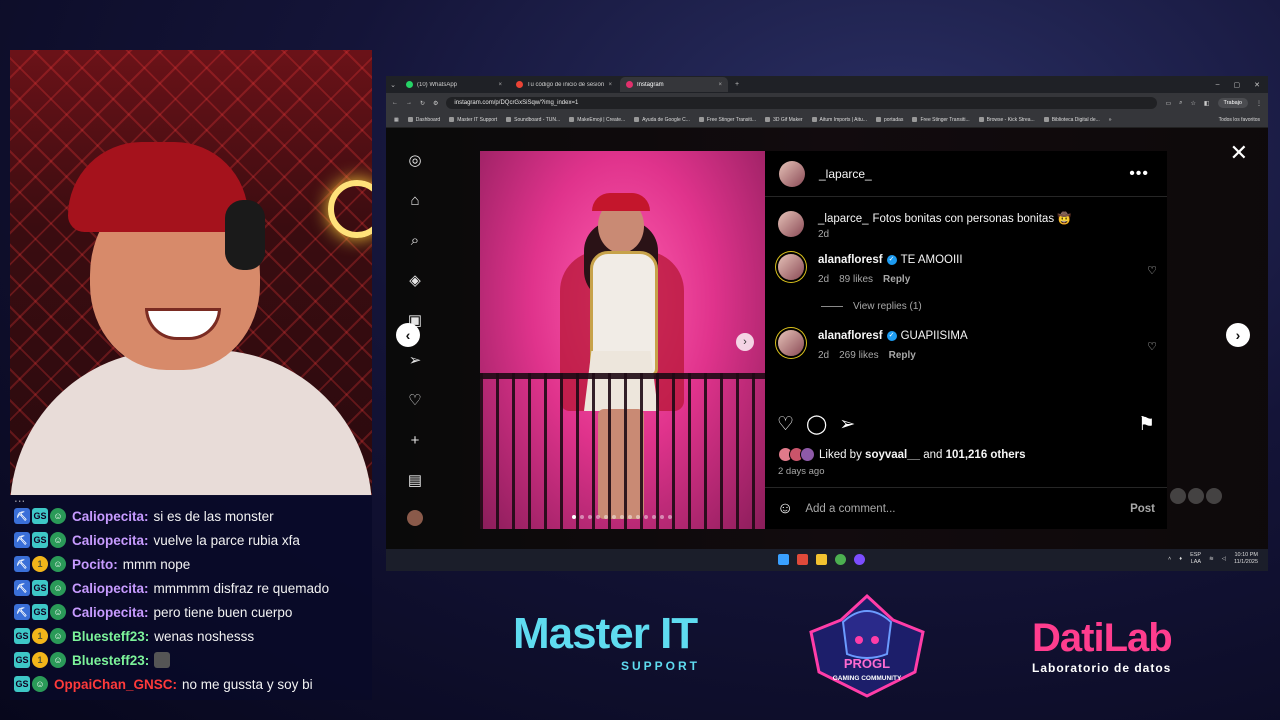 Image resolution: width=1280 pixels, height=720 pixels. I want to click on menu-icon: ⋮, so click(1259, 103).